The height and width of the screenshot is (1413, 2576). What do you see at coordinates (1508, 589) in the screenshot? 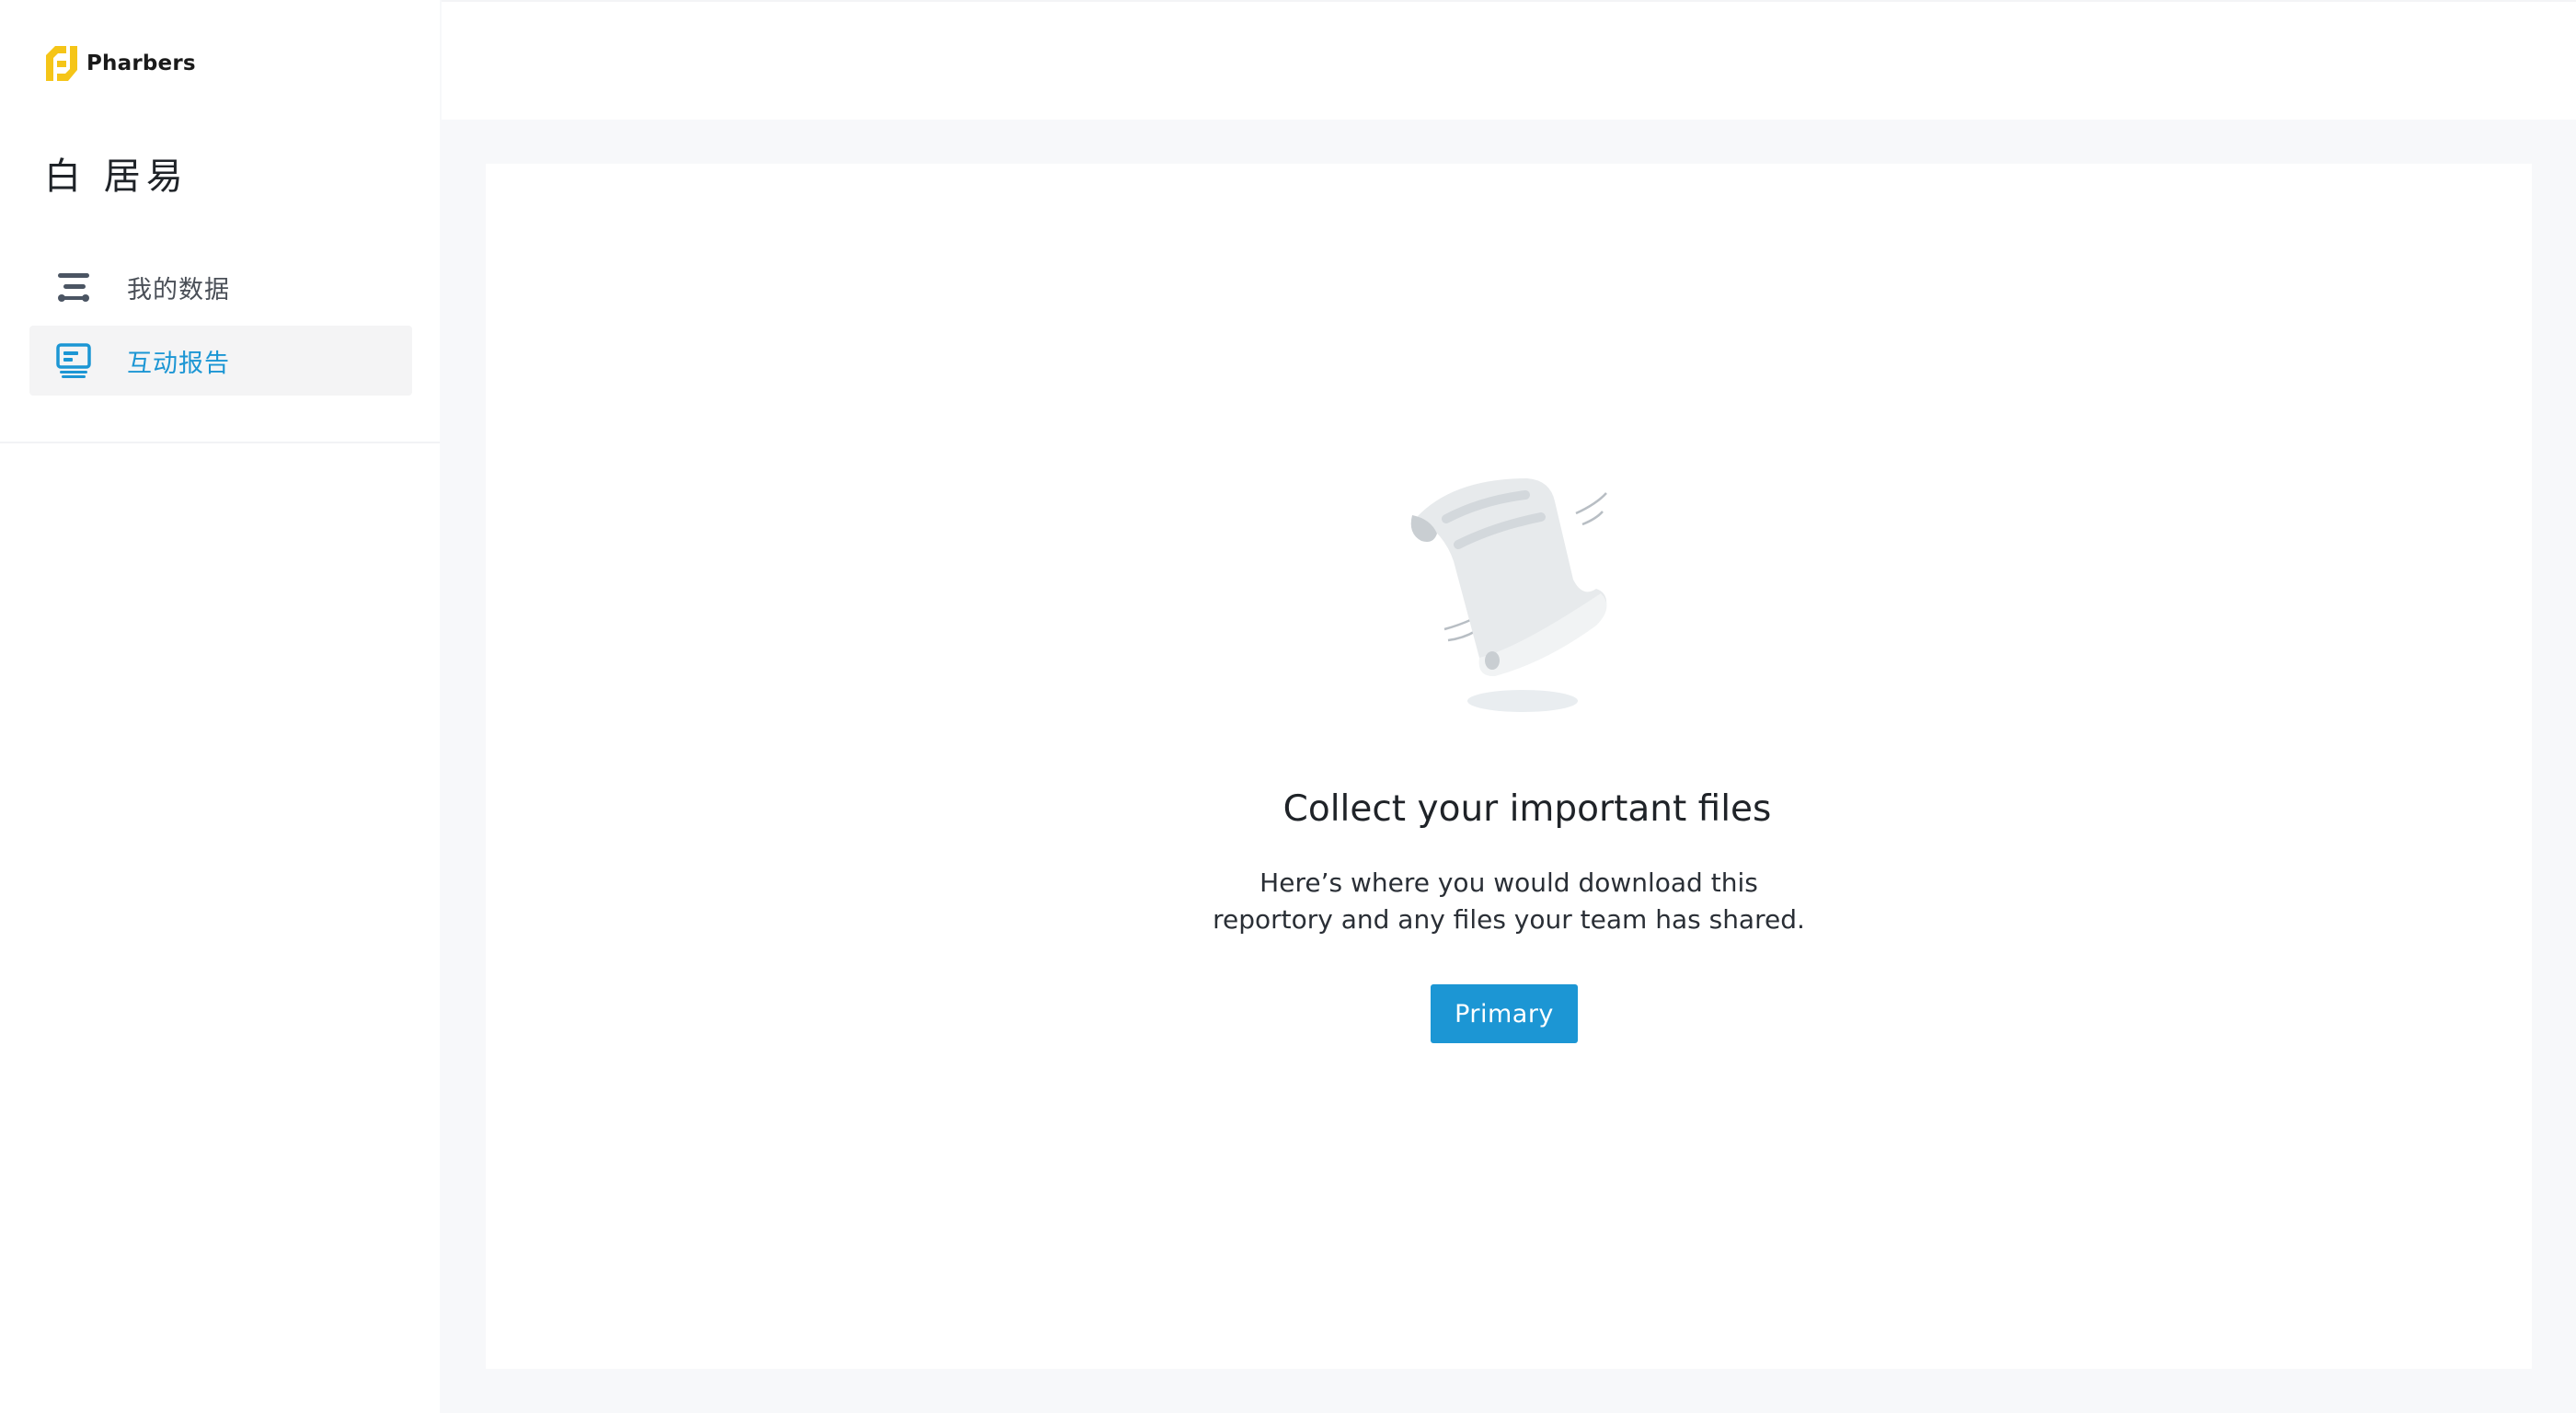
I see `scroll-paper-icon` at bounding box center [1508, 589].